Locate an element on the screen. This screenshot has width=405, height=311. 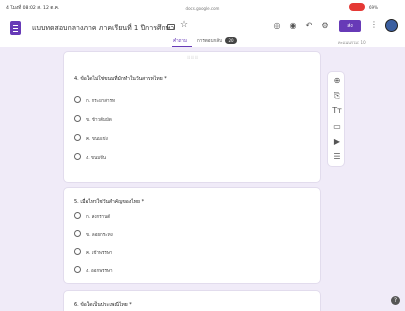
settings-gear-icon: ⚙ is located at coordinates (325, 25).